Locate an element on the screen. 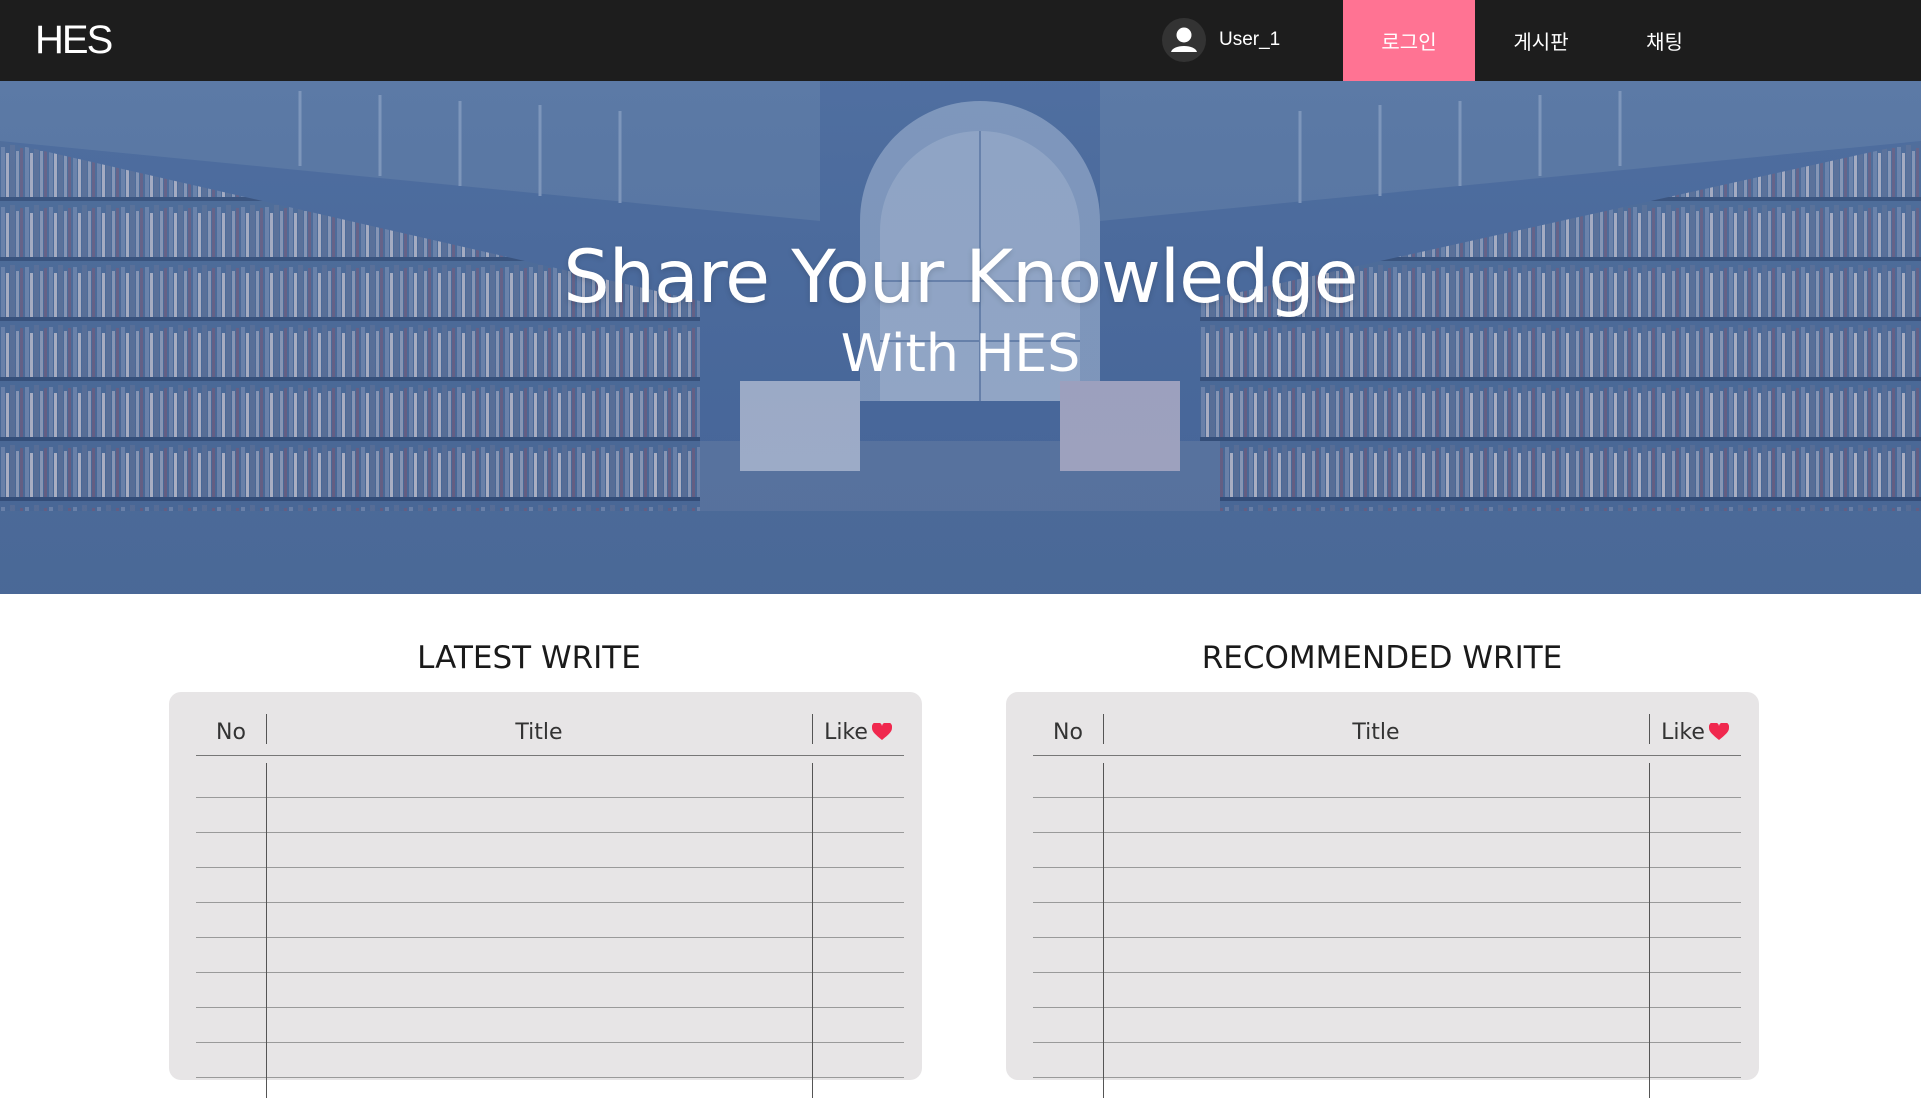 Image resolution: width=1921 pixels, height=1098 pixels. hero-subtitle: With HES is located at coordinates (960, 354).